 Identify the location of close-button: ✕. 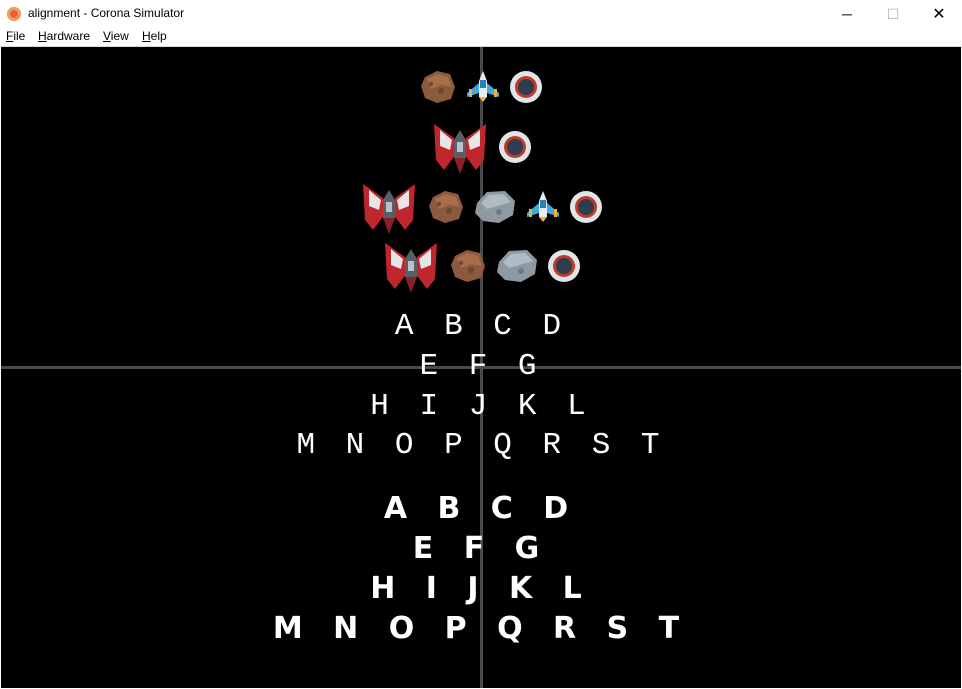
(939, 14).